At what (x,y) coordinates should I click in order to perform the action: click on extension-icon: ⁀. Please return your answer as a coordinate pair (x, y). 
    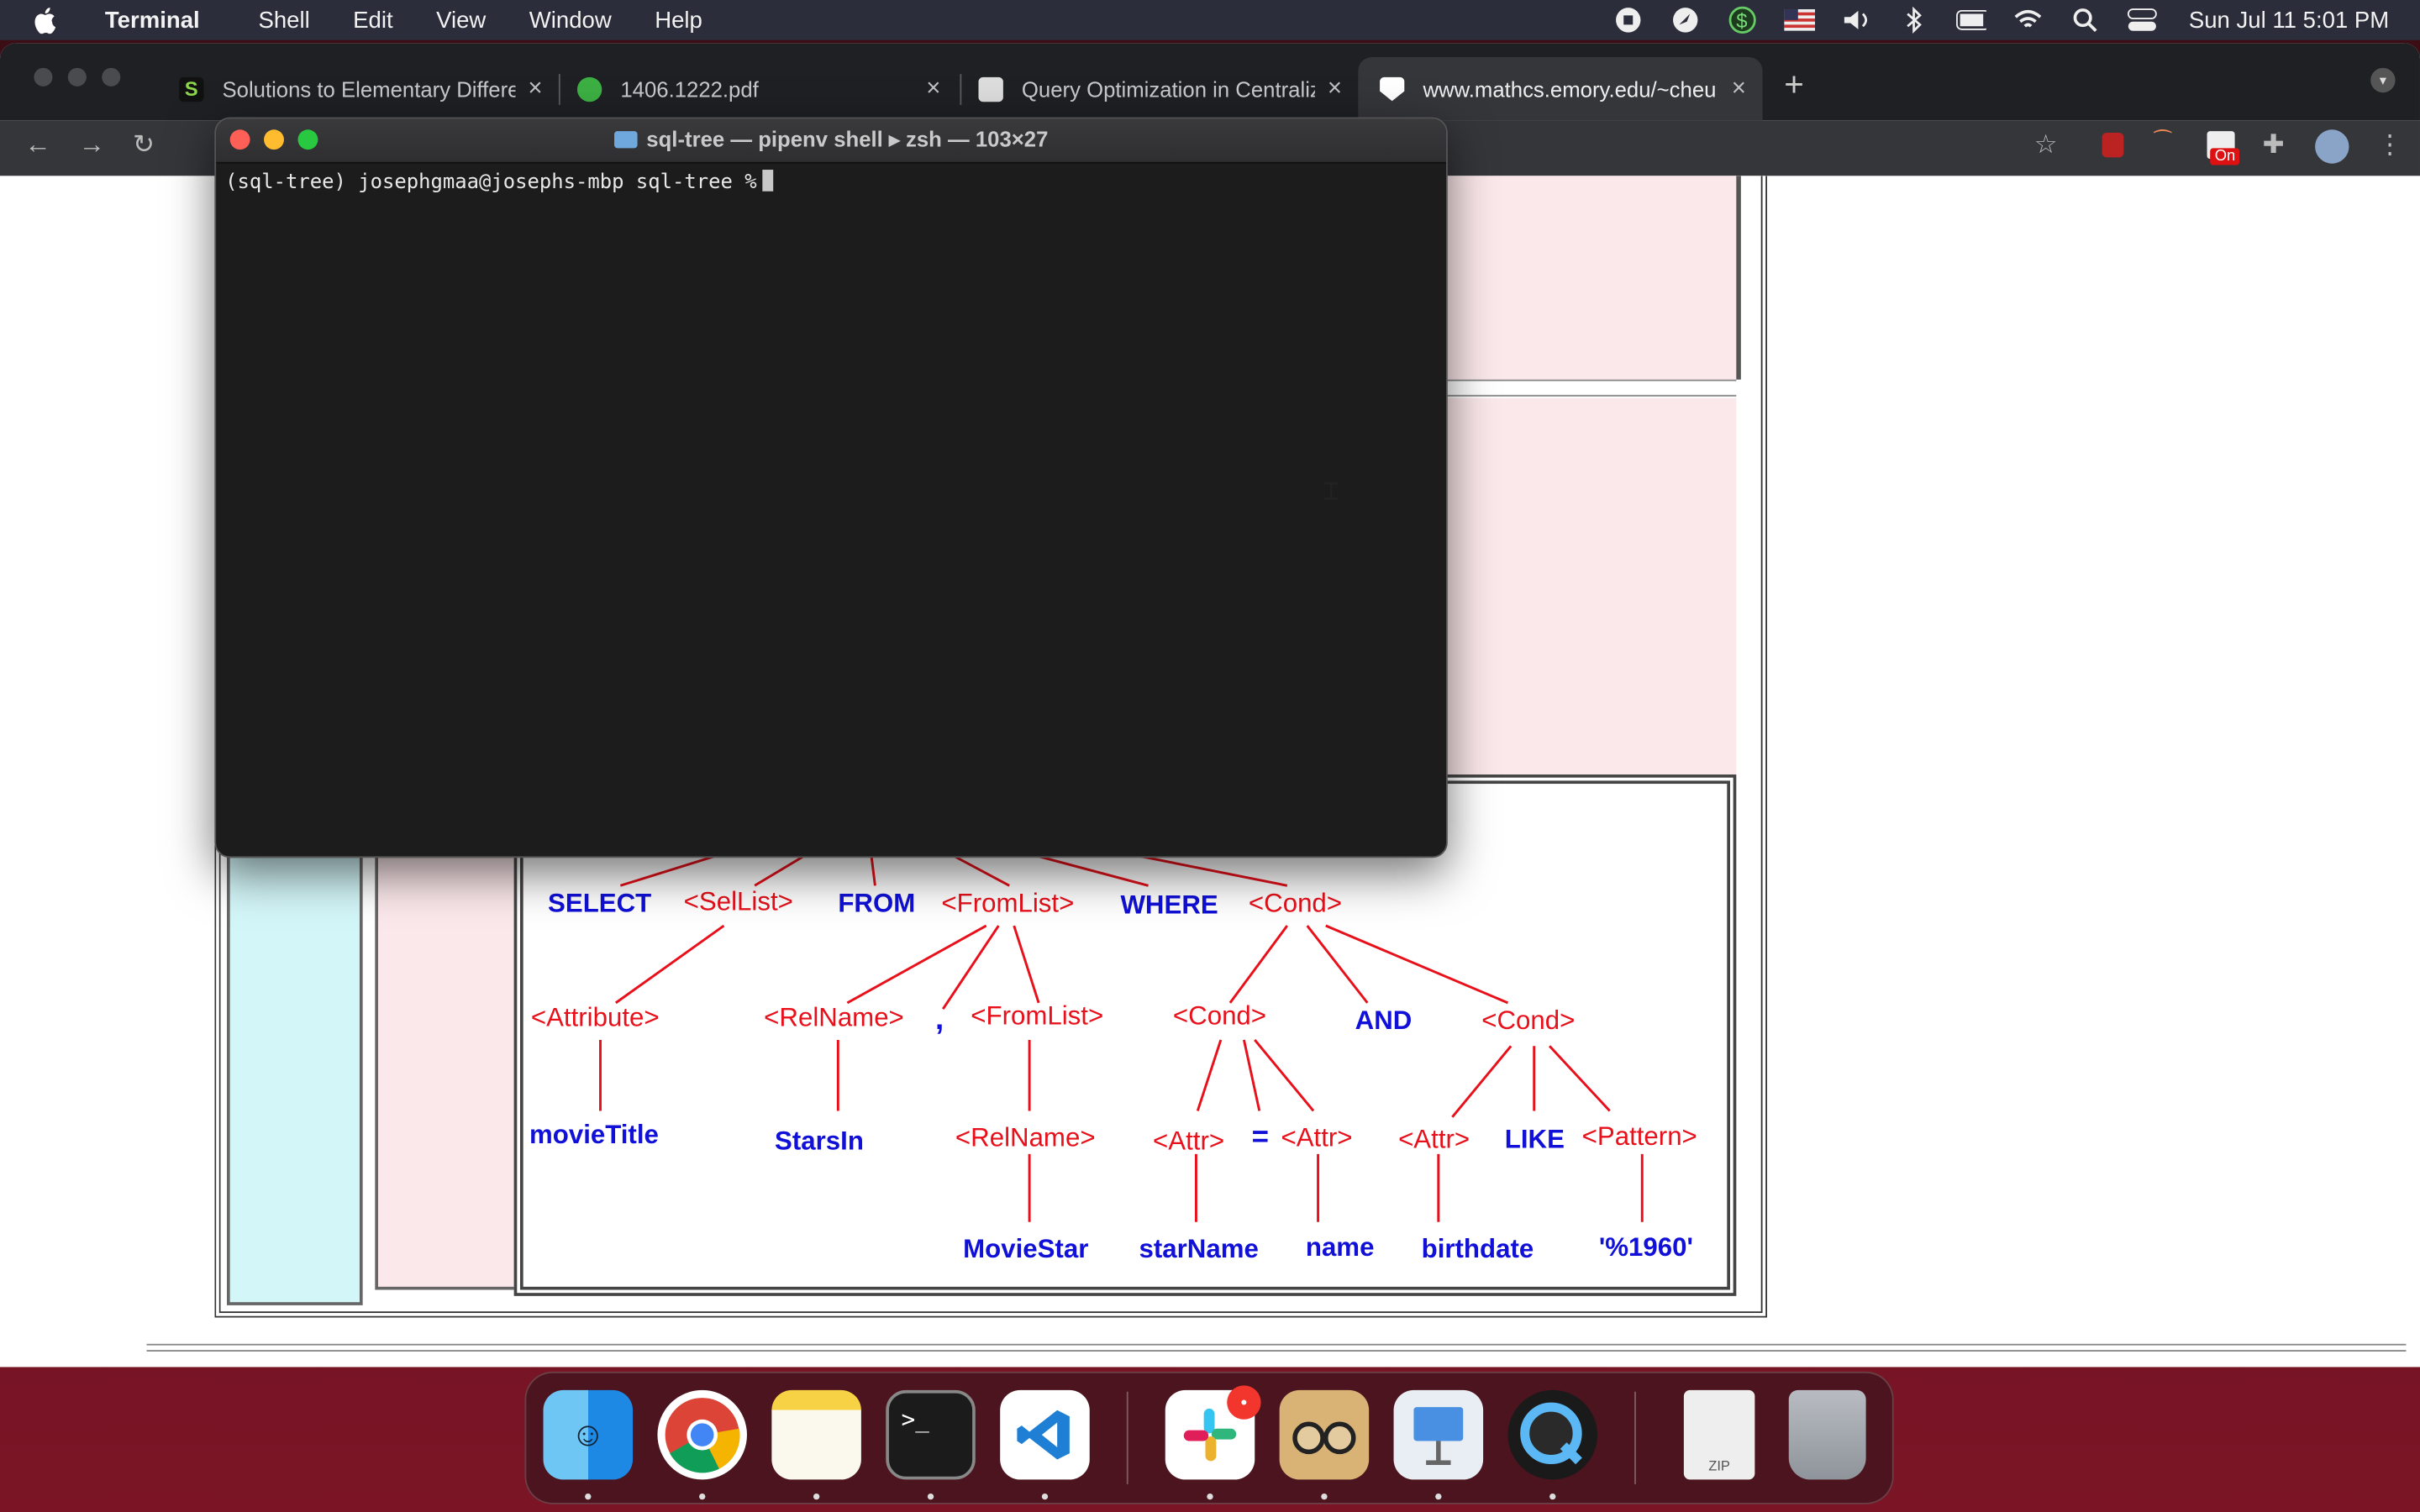
    Looking at the image, I should click on (2162, 141).